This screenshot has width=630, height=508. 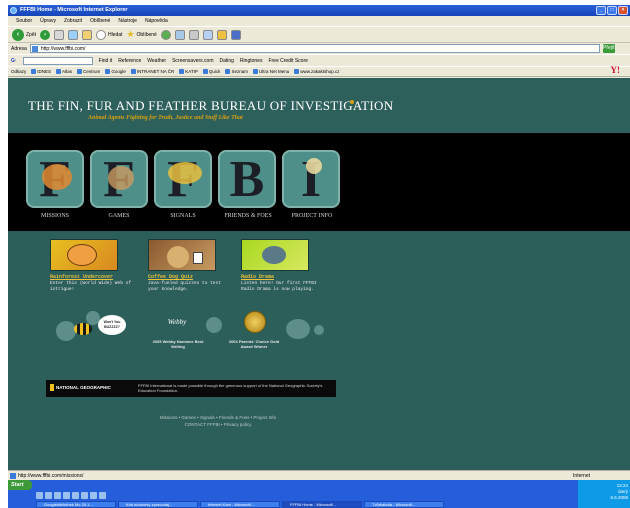 What do you see at coordinates (601, 10) in the screenshot?
I see `minimize-button: _` at bounding box center [601, 10].